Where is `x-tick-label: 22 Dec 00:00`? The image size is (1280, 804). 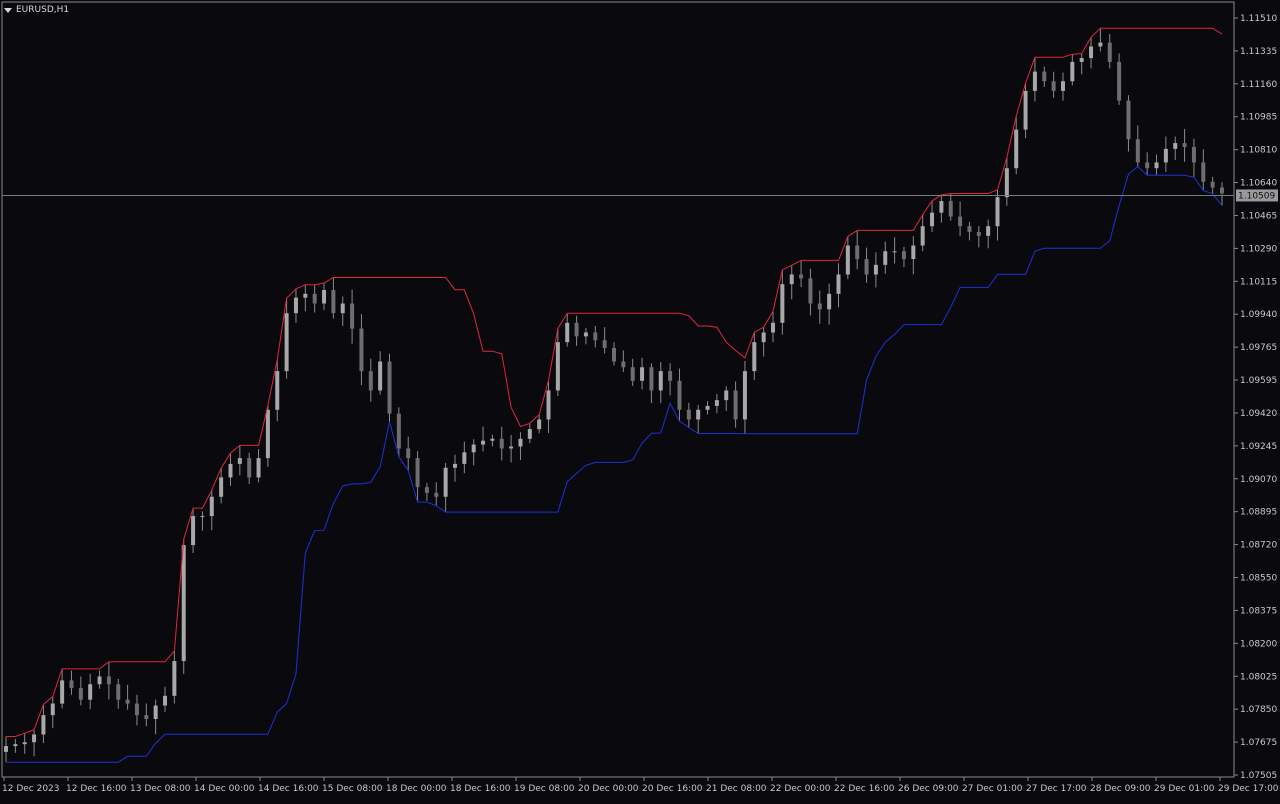
x-tick-label: 22 Dec 00:00 is located at coordinates (800, 789).